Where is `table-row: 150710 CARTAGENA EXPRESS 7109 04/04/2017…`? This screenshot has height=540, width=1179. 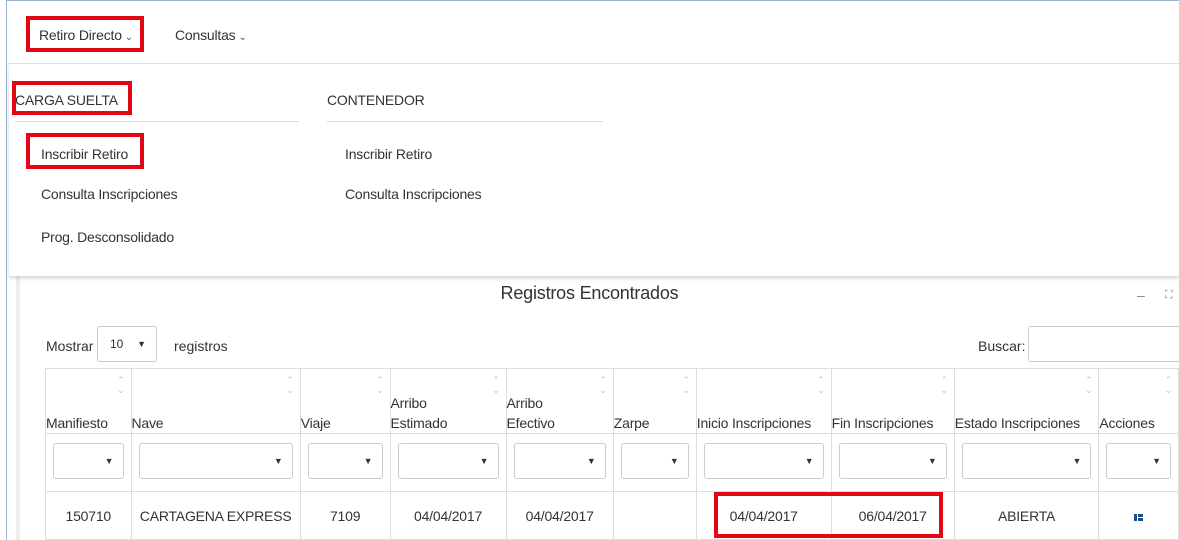
table-row: 150710 CARTAGENA EXPRESS 7109 04/04/2017… is located at coordinates (612, 515).